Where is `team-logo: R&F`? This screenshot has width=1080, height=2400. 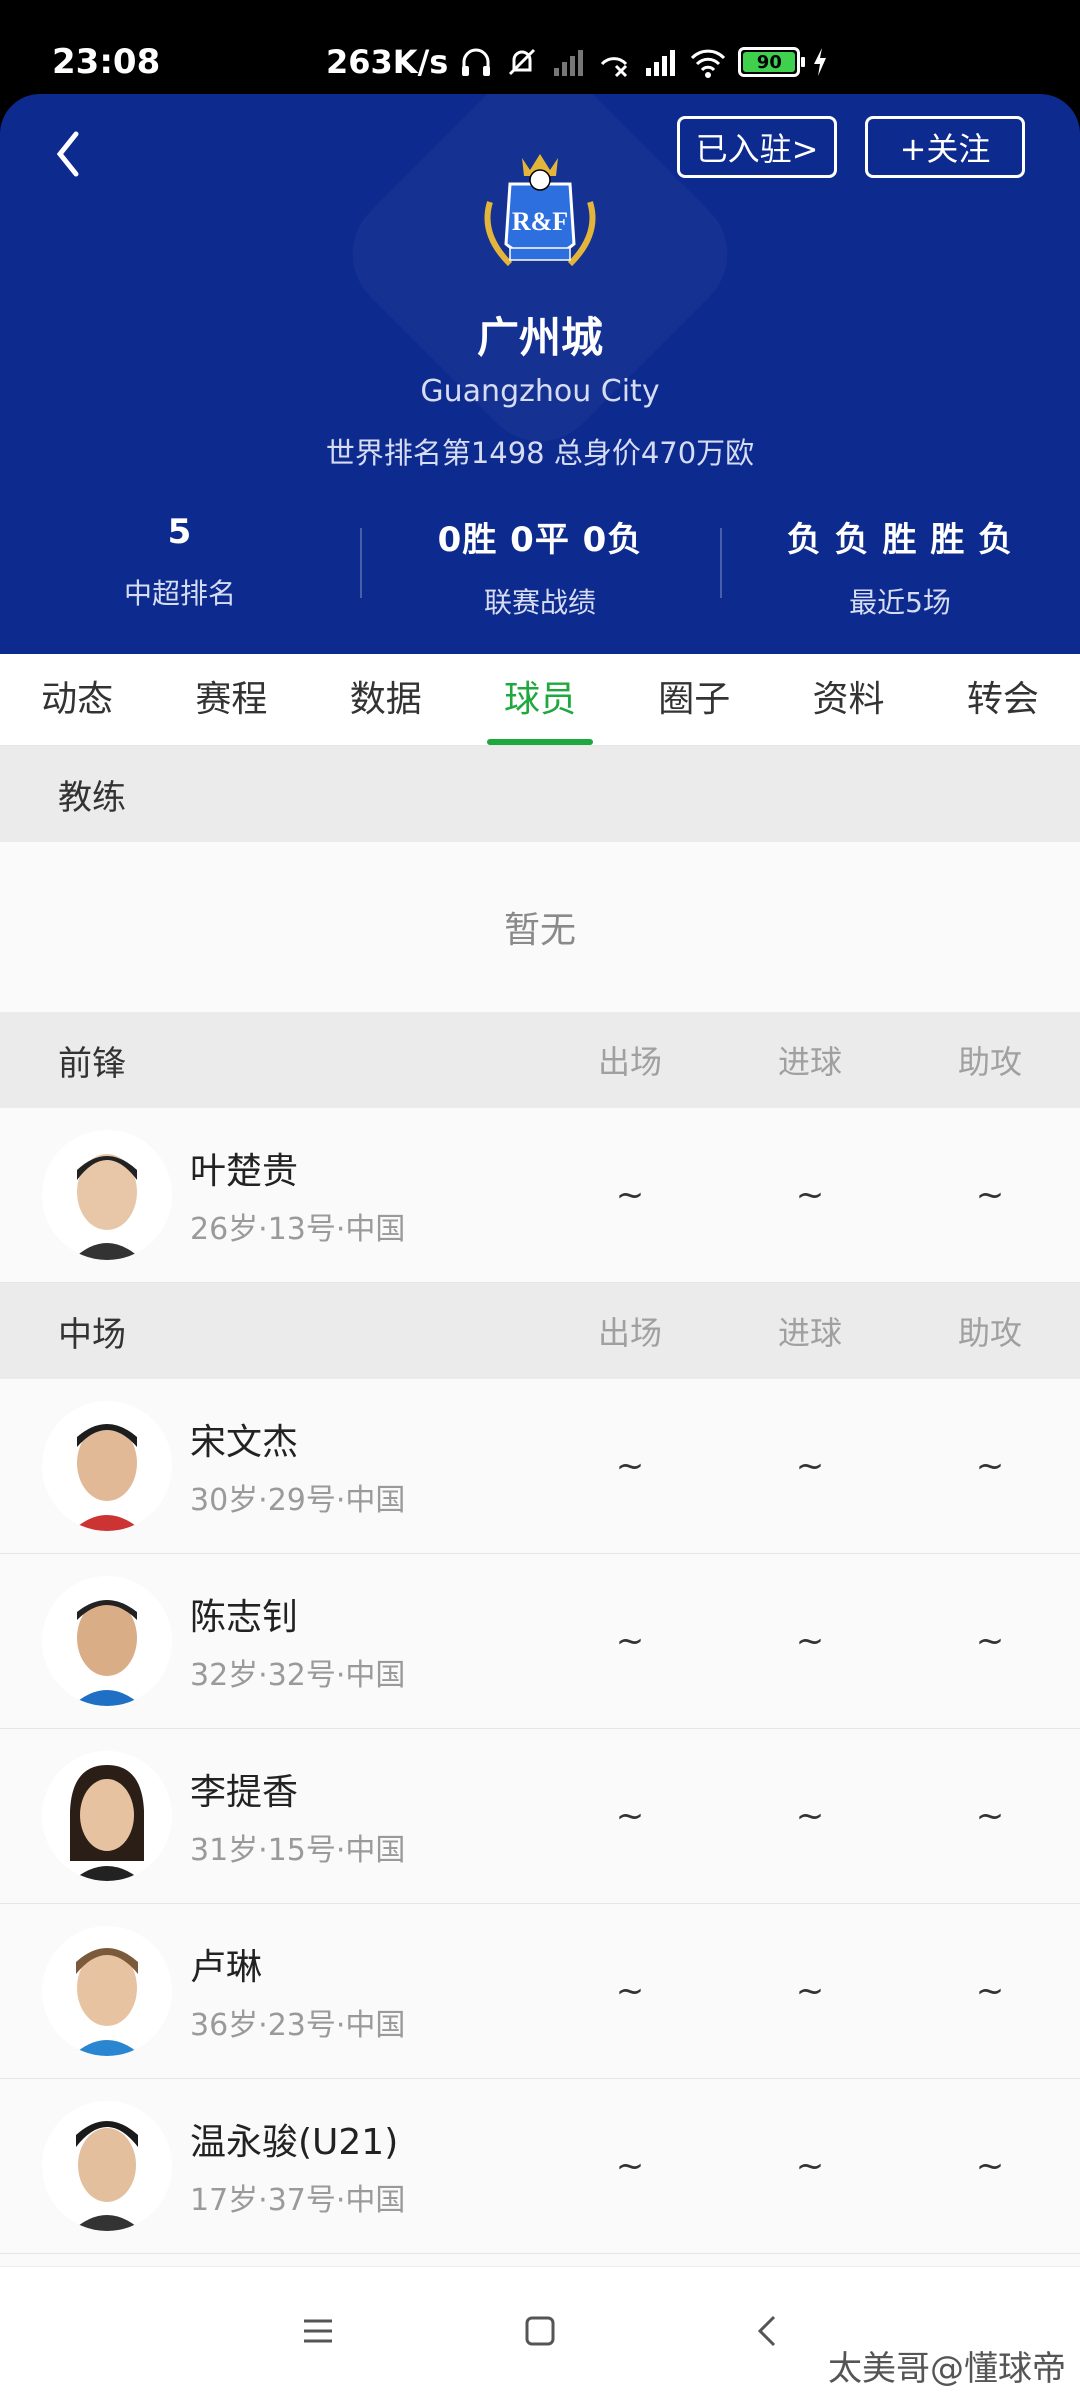
team-logo: R&F is located at coordinates (540, 210).